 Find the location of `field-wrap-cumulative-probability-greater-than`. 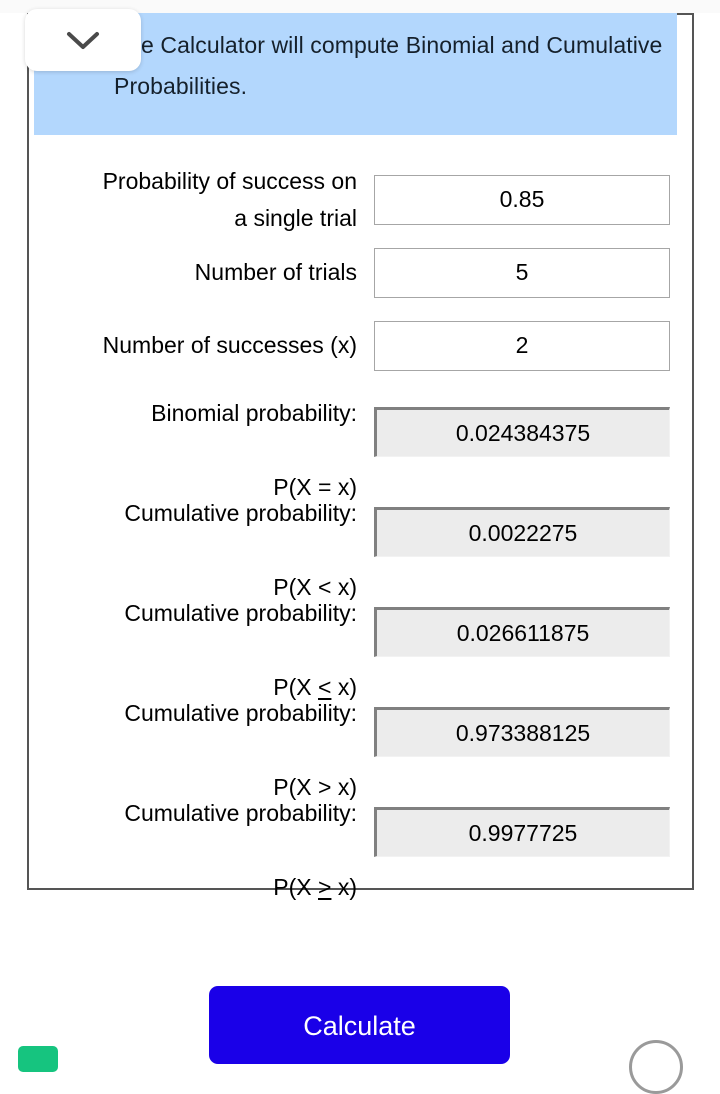

field-wrap-cumulative-probability-greater-than is located at coordinates (522, 732).